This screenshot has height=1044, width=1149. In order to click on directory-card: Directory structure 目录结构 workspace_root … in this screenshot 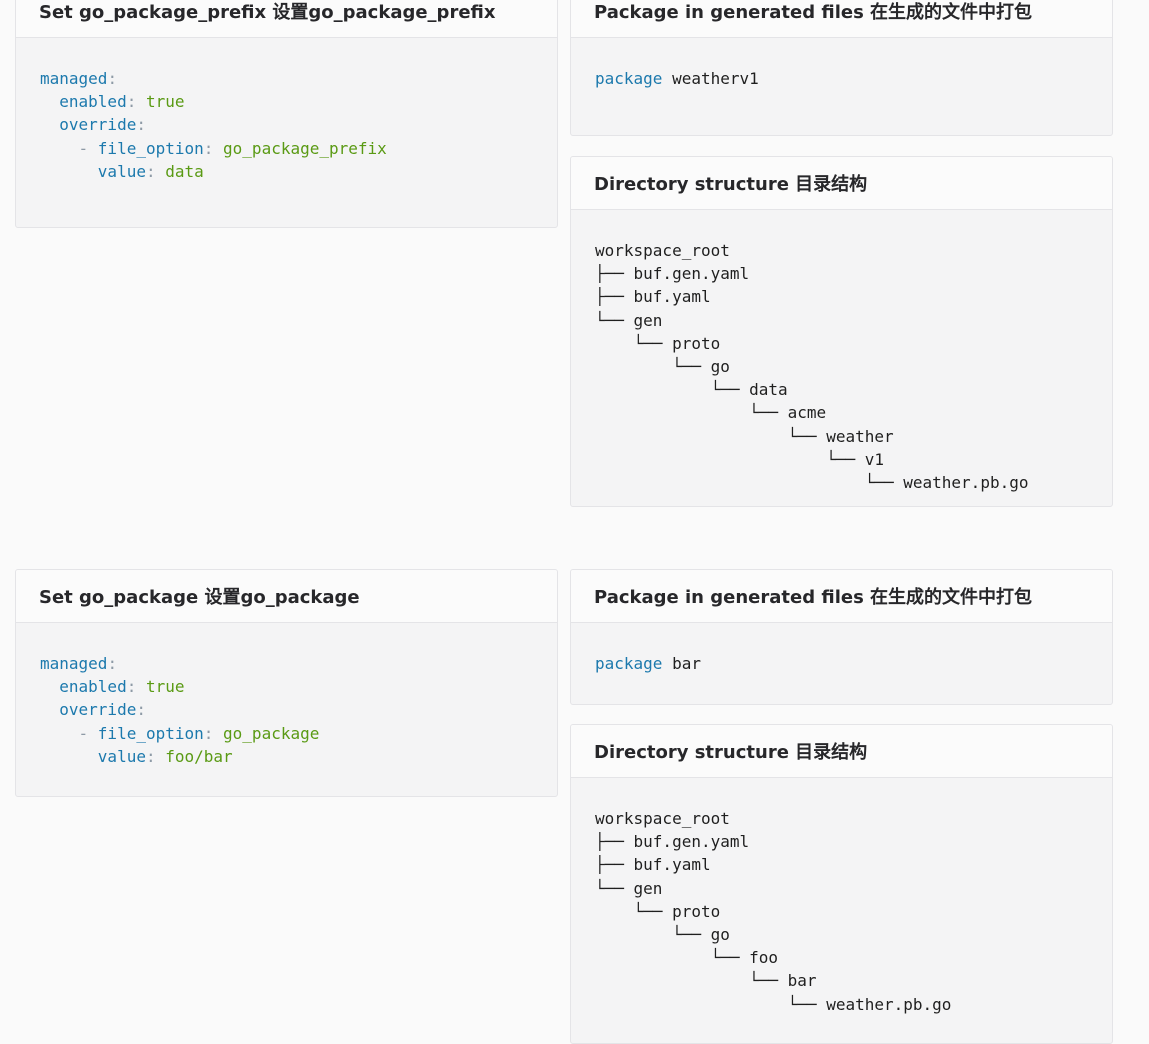, I will do `click(841, 884)`.